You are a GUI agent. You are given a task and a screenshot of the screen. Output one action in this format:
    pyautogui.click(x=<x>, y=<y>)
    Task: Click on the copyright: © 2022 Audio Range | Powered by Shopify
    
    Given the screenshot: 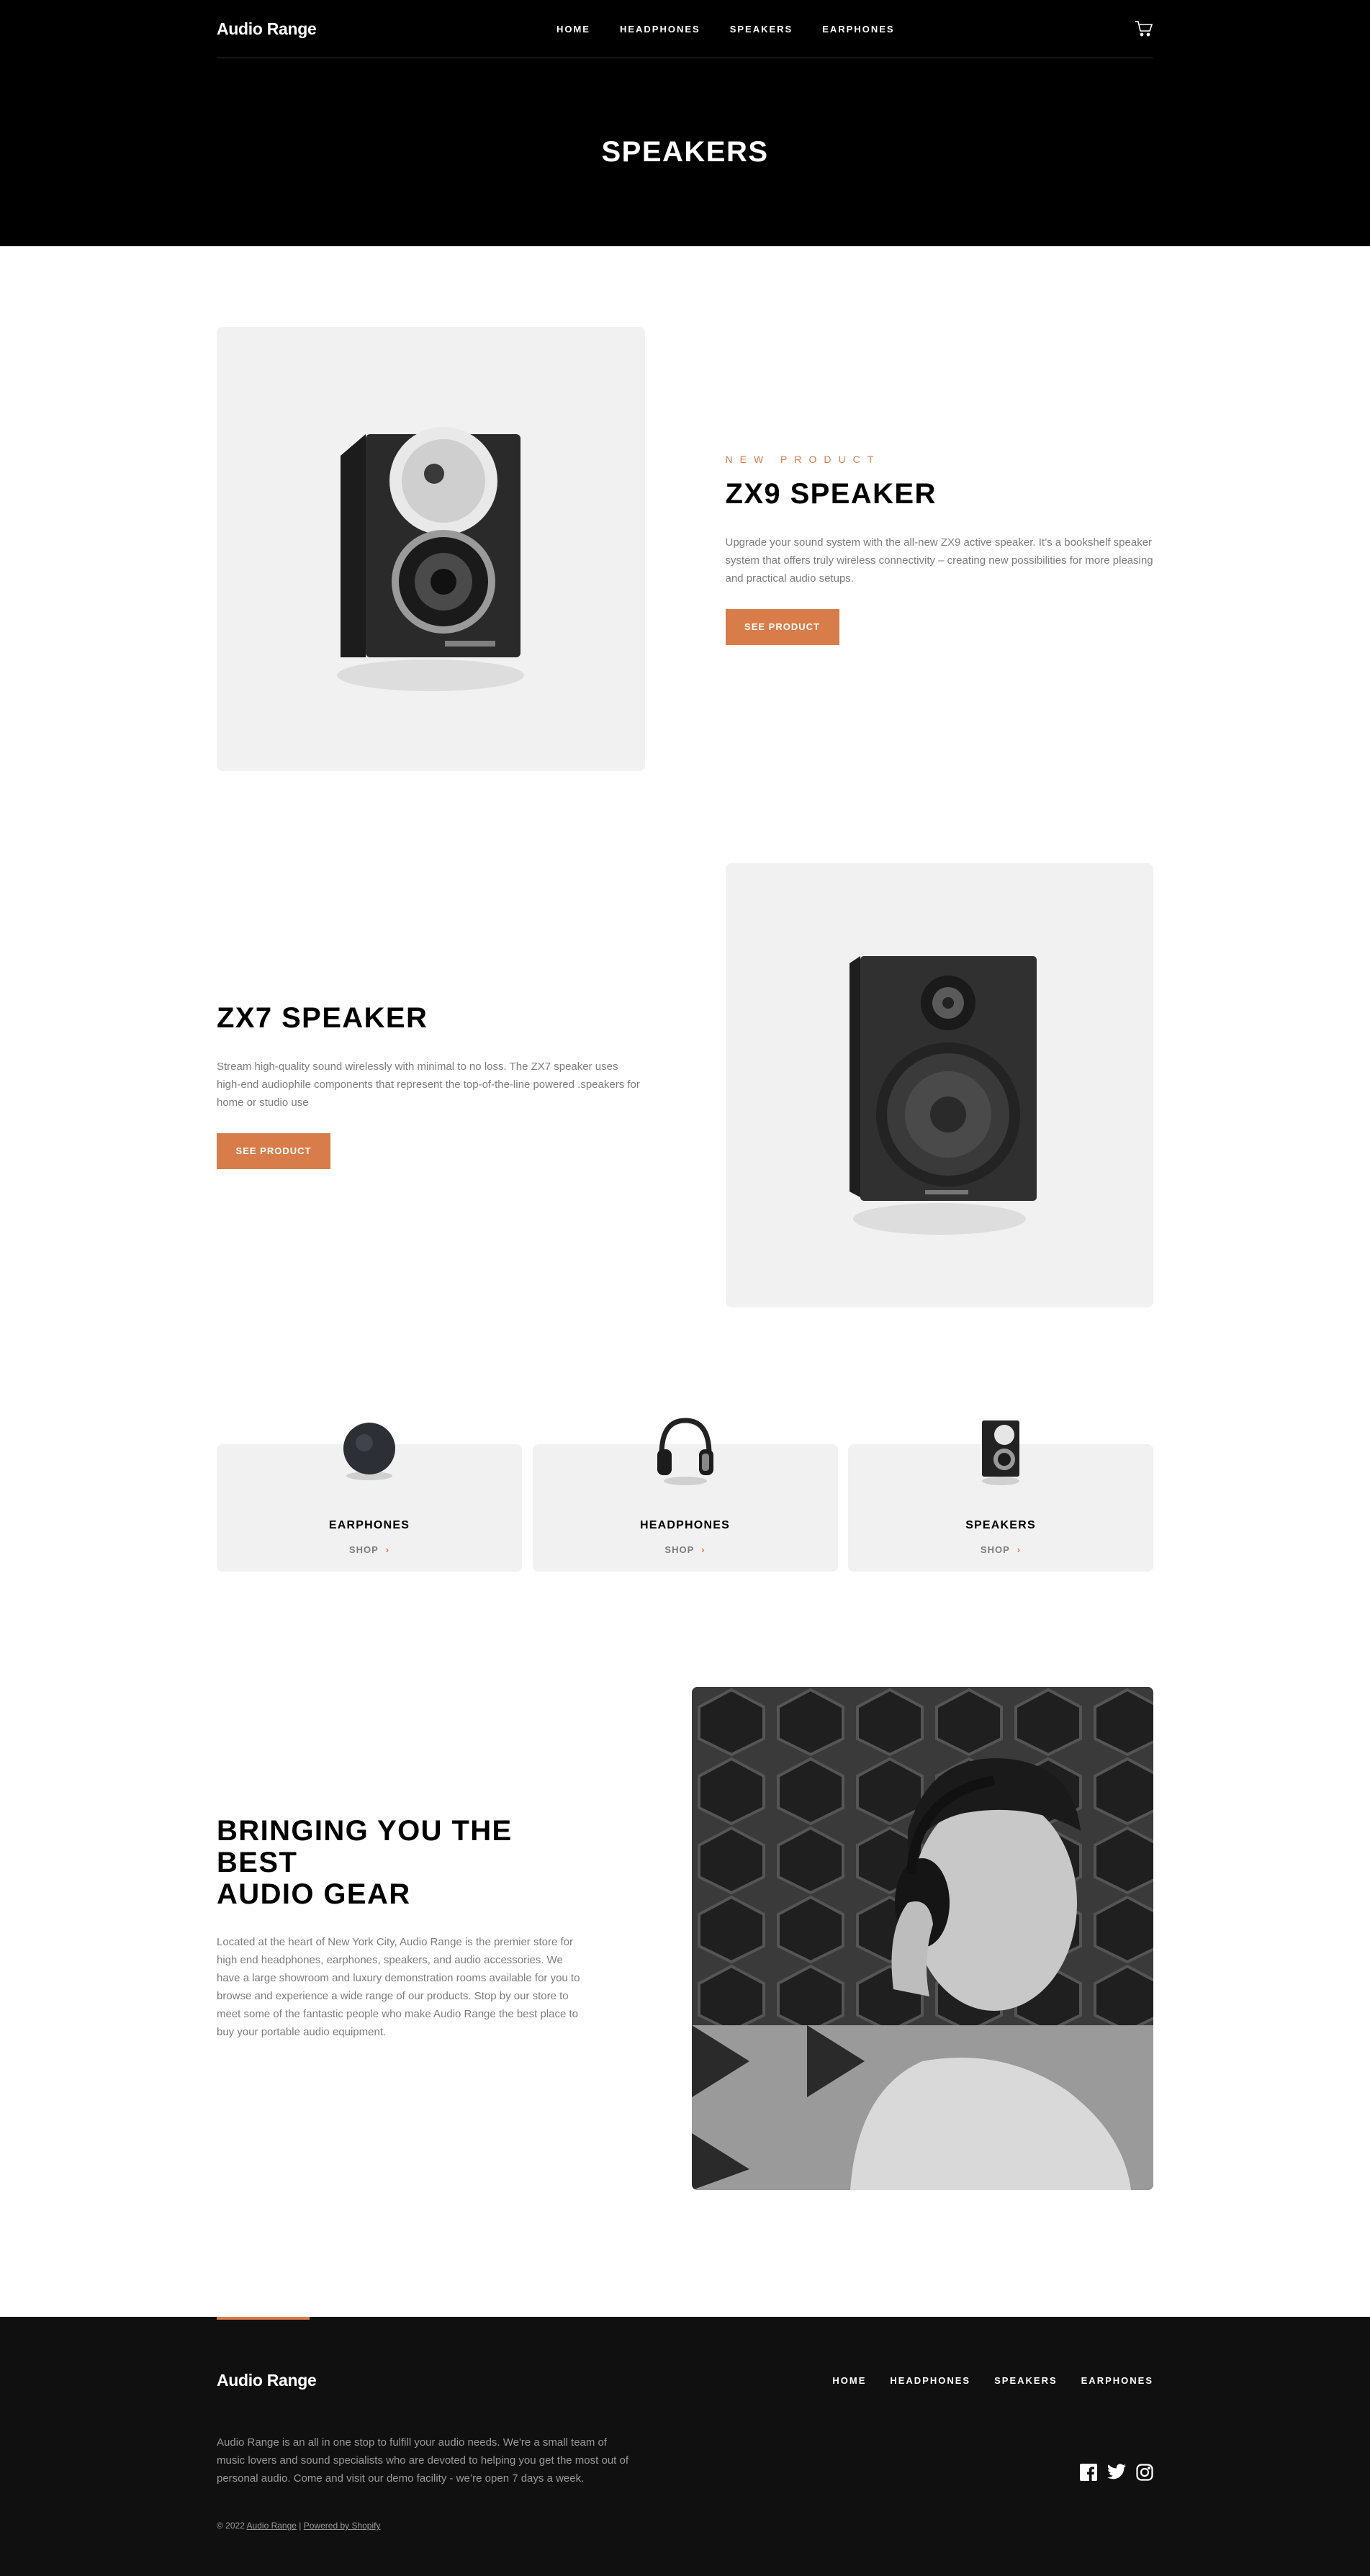 What is the action you would take?
    pyautogui.click(x=685, y=2526)
    